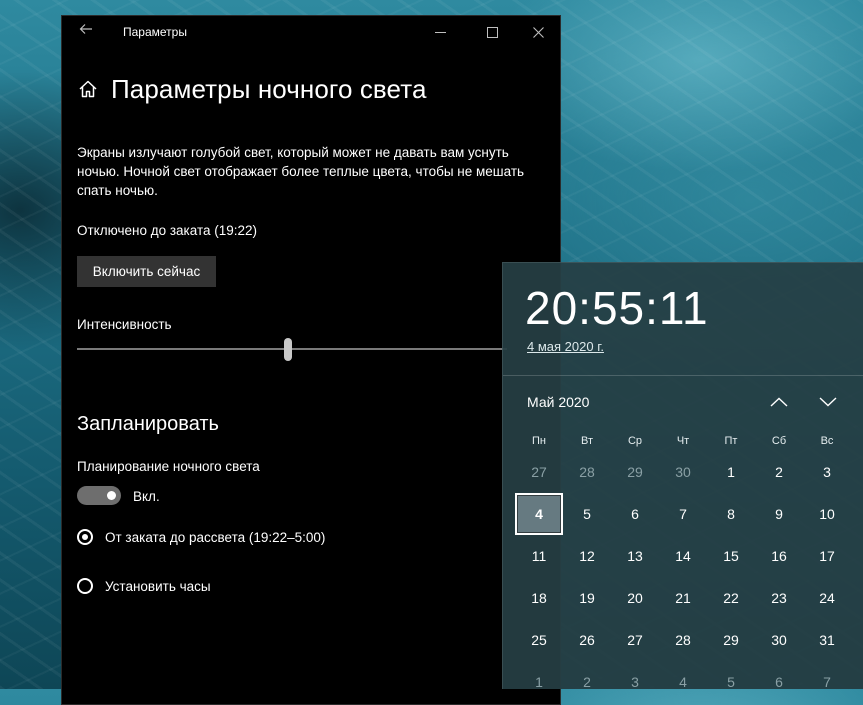 Image resolution: width=863 pixels, height=705 pixels. I want to click on set-hours-label: Установить часы, so click(158, 586).